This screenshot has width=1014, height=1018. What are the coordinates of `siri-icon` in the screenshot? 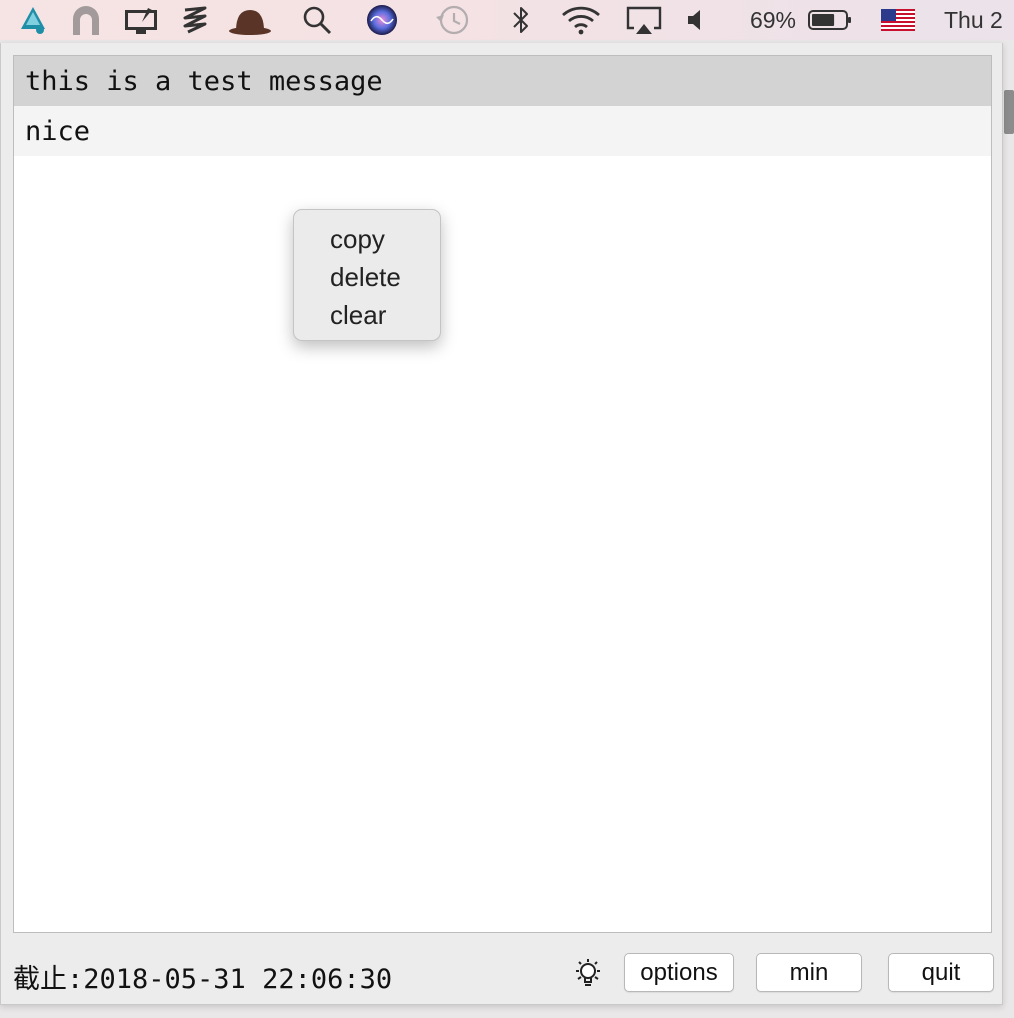 It's located at (382, 20).